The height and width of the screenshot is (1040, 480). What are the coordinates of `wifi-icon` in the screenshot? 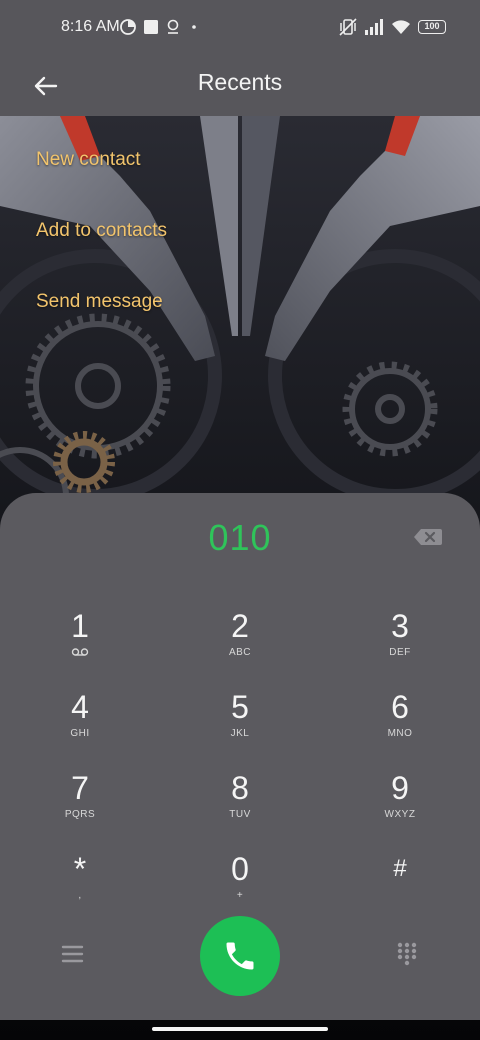 It's located at (401, 27).